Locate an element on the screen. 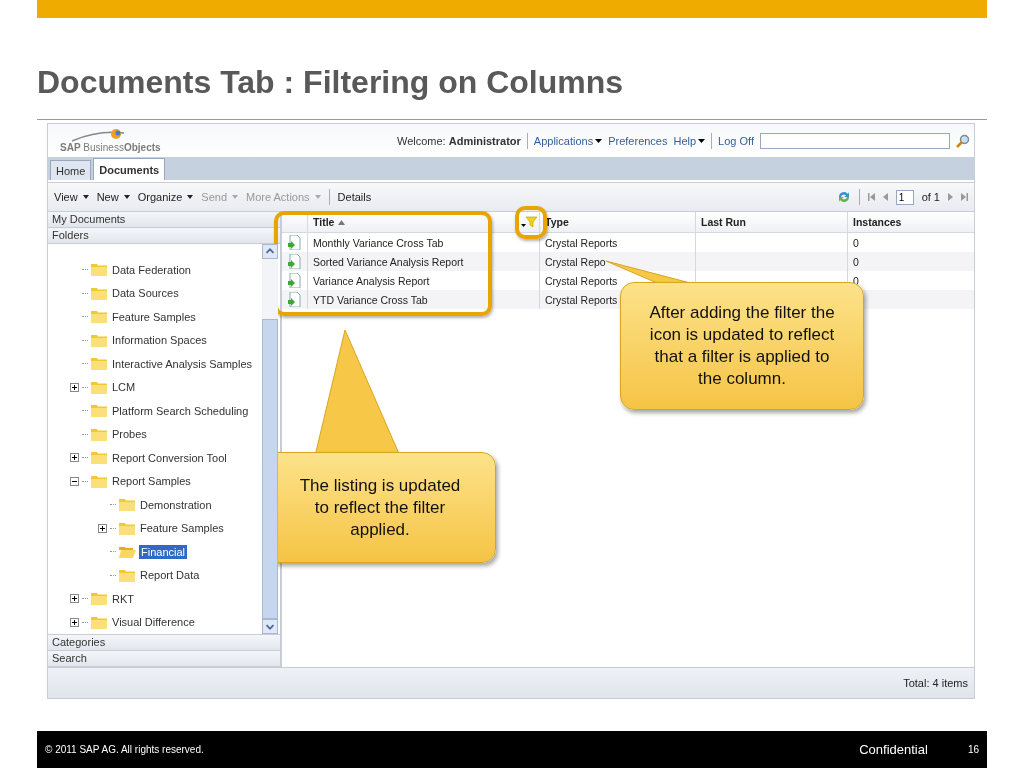 The height and width of the screenshot is (768, 1024). section-header: Search is located at coordinates (164, 659).